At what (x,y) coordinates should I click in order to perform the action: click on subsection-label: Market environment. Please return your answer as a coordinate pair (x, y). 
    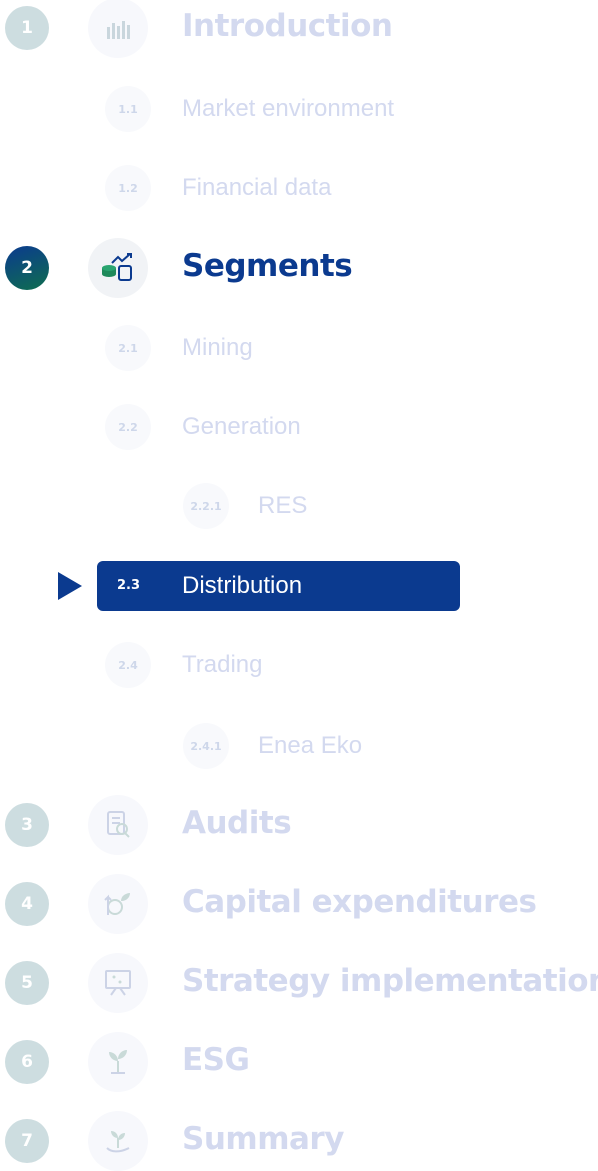
    Looking at the image, I should click on (288, 108).